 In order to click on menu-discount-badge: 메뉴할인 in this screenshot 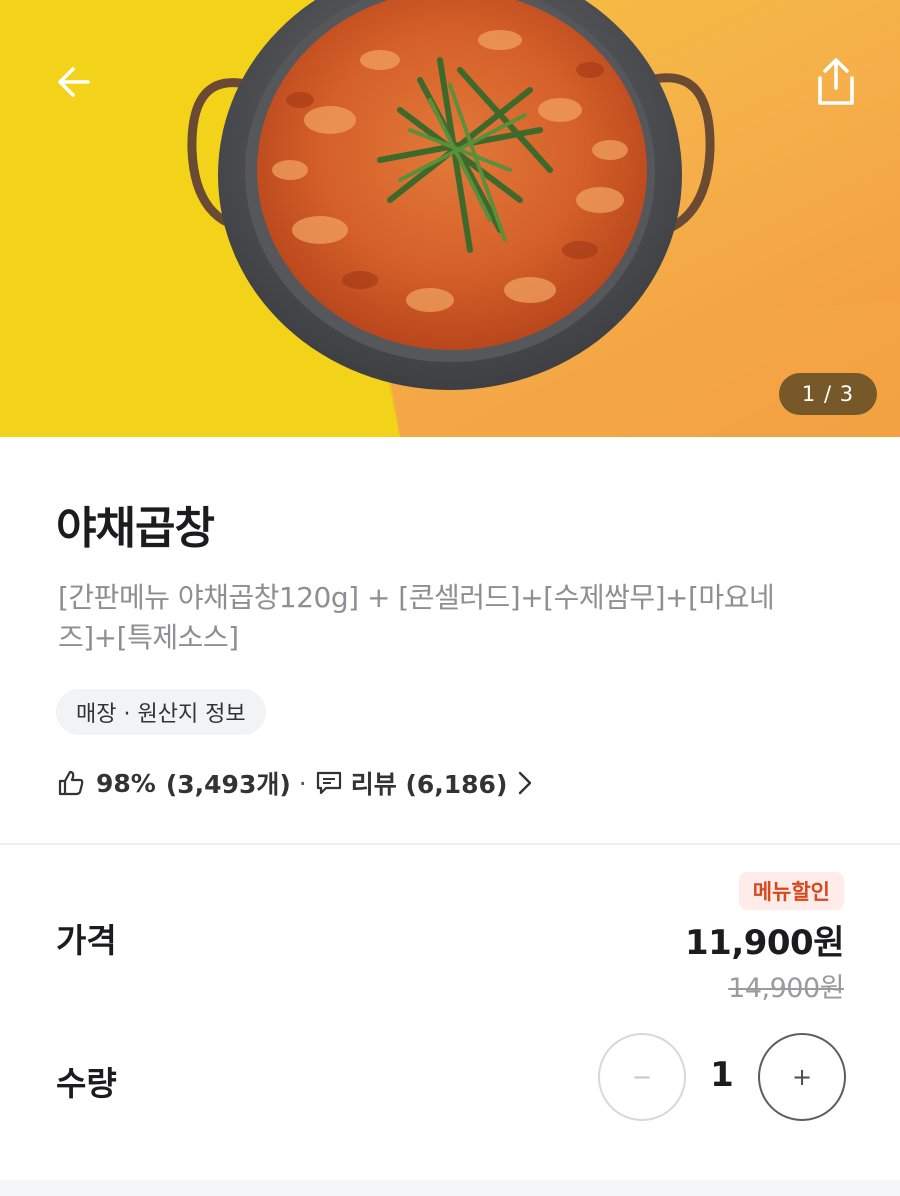, I will do `click(791, 891)`.